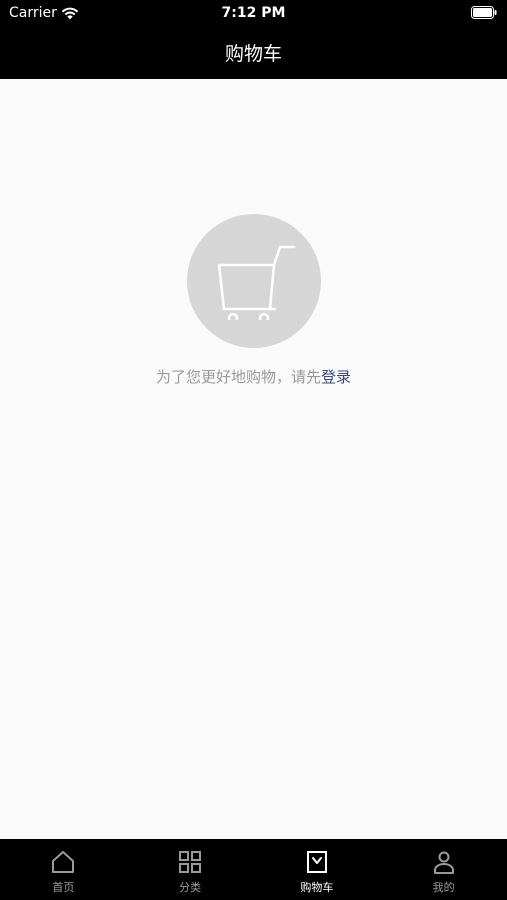  What do you see at coordinates (253, 54) in the screenshot?
I see `page-title: 购物车` at bounding box center [253, 54].